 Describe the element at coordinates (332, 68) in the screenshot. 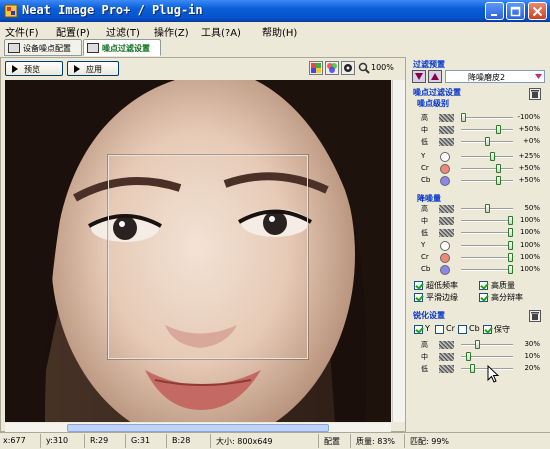

I see `rgb-channels-icon` at that location.